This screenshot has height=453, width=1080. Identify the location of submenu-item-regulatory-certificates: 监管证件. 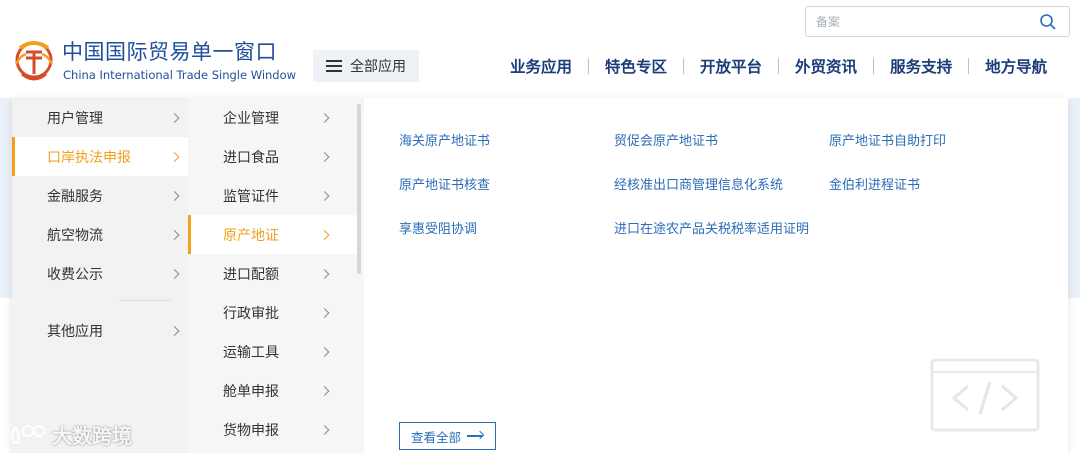
(273, 195).